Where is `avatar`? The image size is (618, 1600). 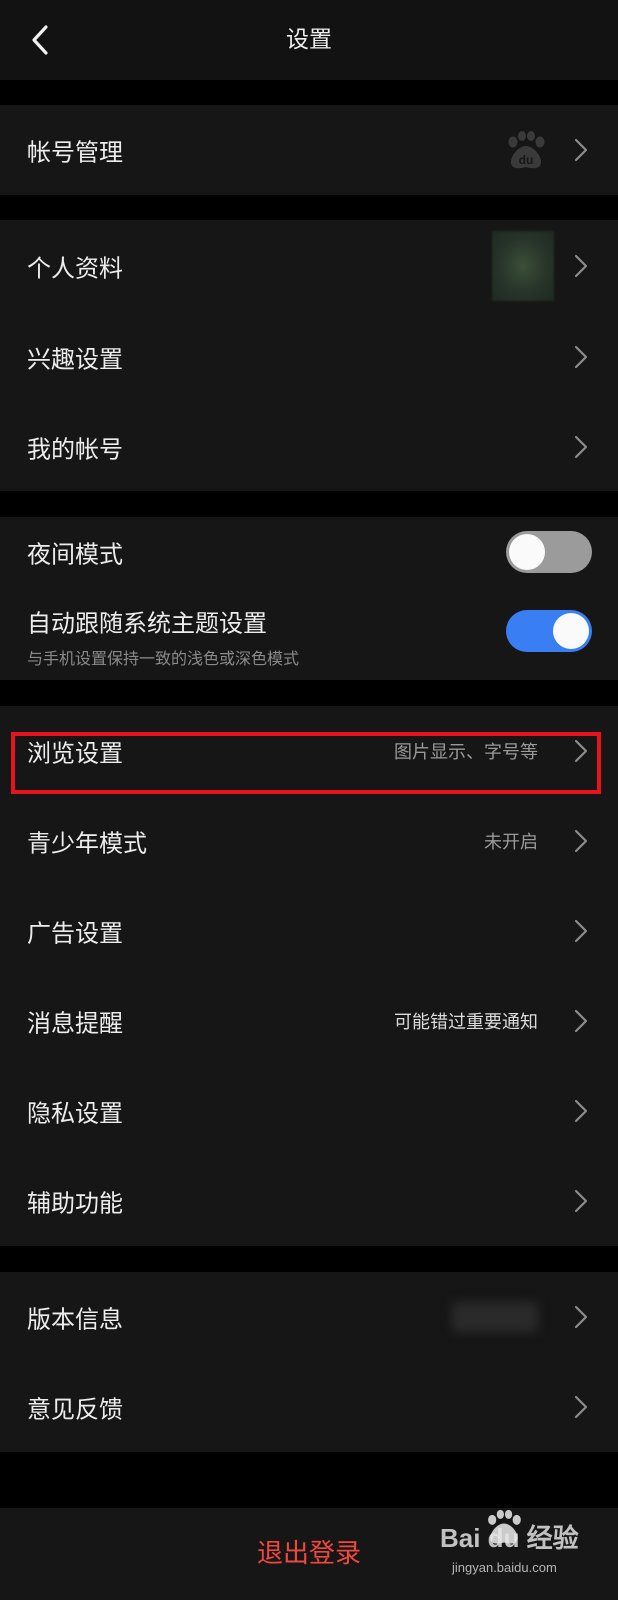 avatar is located at coordinates (523, 266).